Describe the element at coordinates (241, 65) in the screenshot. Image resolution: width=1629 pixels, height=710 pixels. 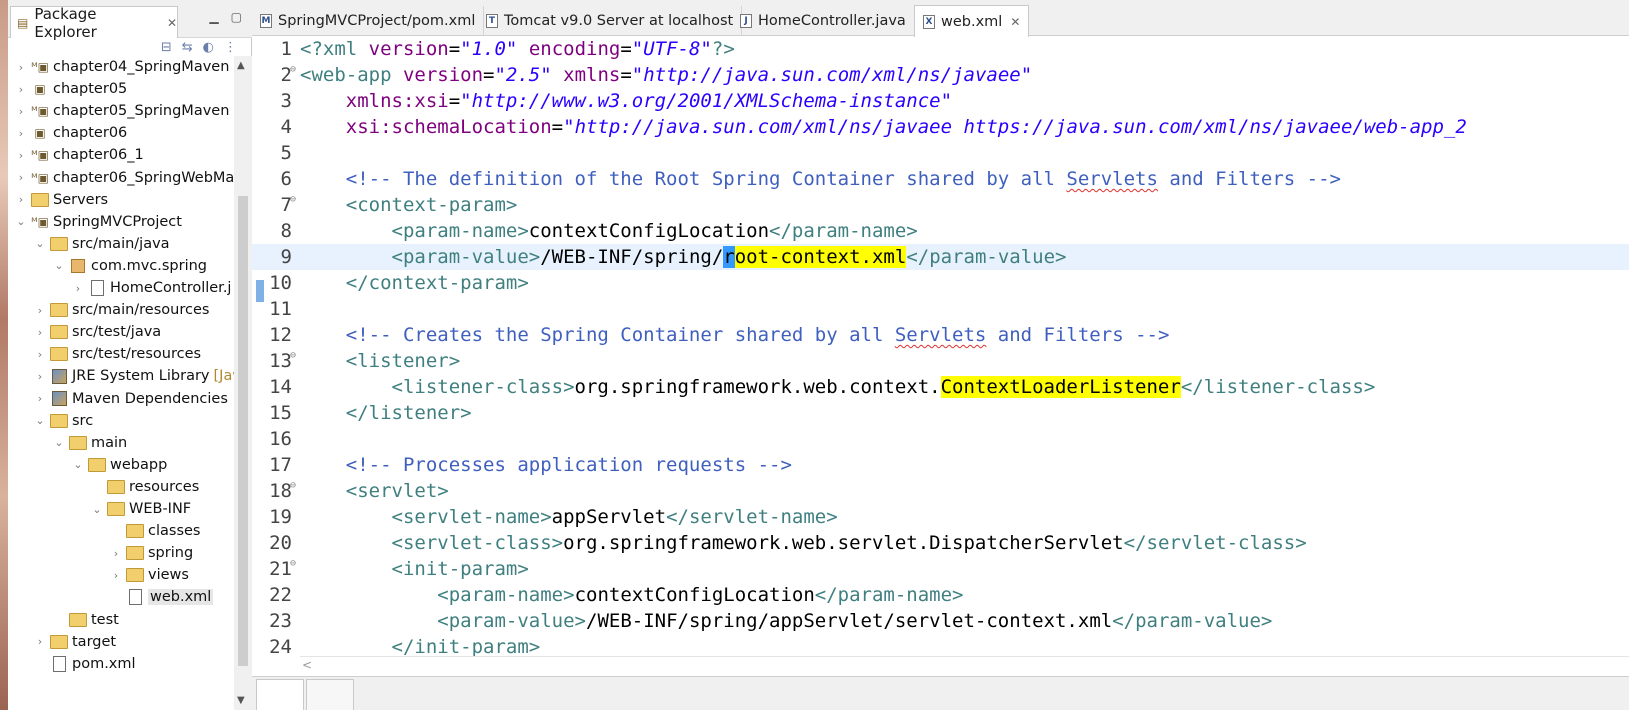
I see `scroll-up-icon: ▲` at that location.